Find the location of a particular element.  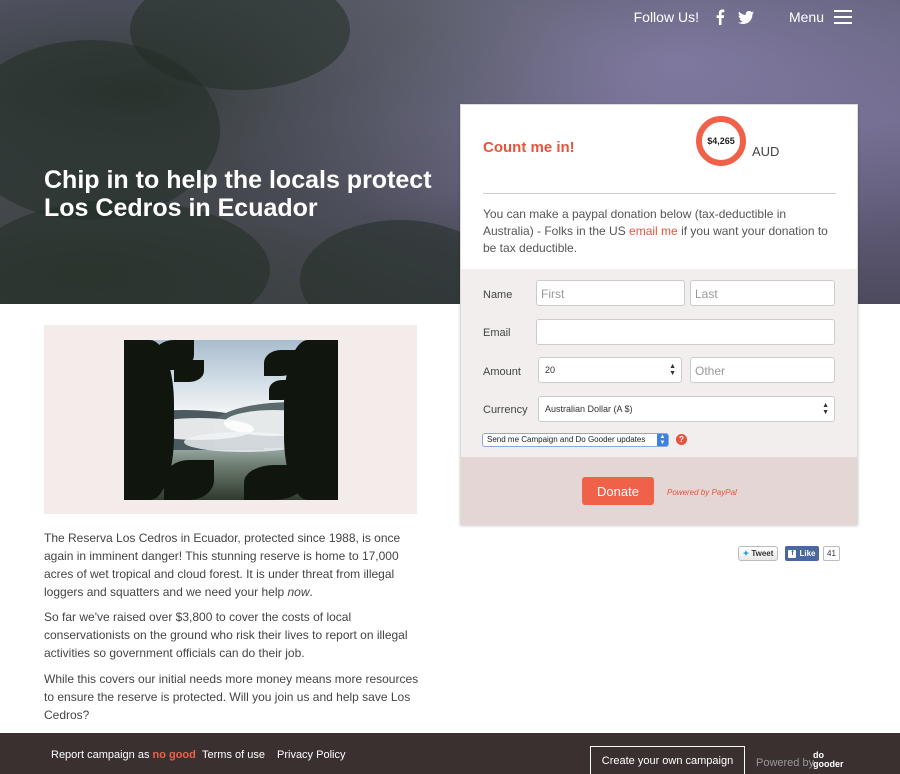

currency-selected: Australian Dollar (A $) is located at coordinates (589, 409).